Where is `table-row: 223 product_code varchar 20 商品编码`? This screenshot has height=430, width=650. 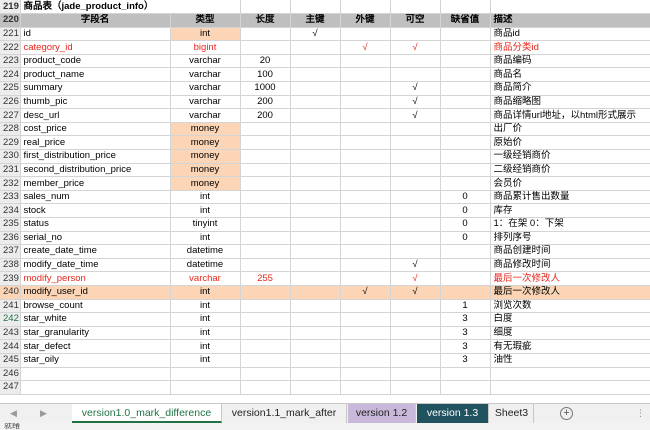 table-row: 223 product_code varchar 20 商品编码 is located at coordinates (325, 61).